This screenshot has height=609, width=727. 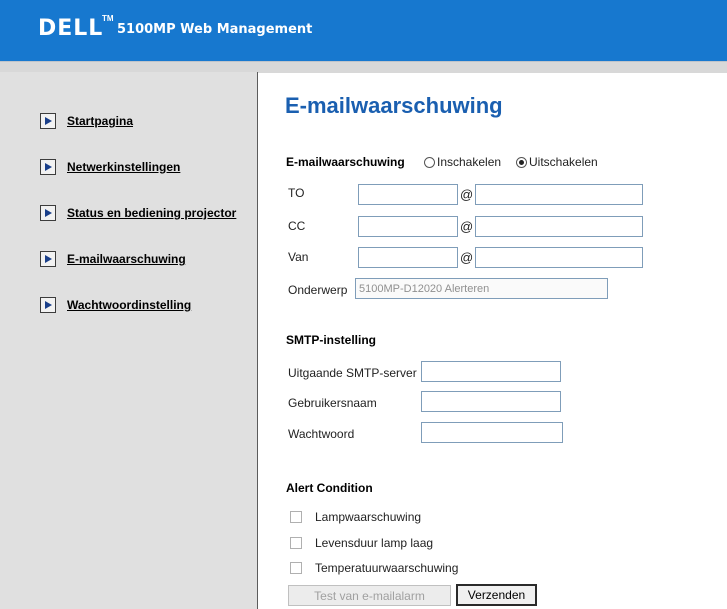 I want to click on temperature-warning-checkbox, so click(x=296, y=568).